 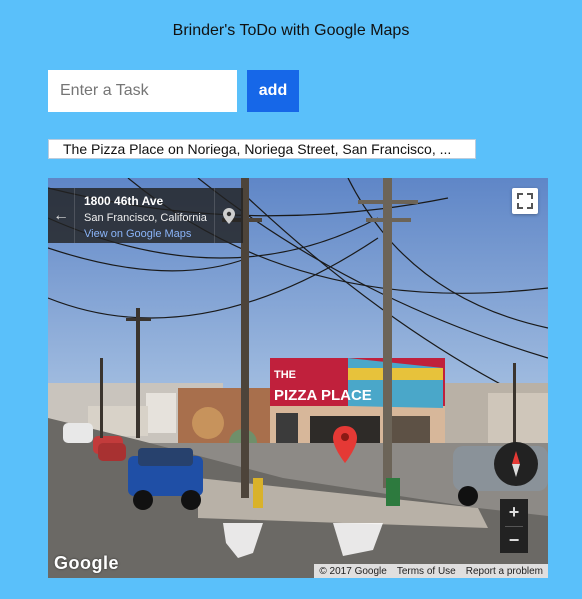 I want to click on view-on-google-maps-link: View on Google Maps, so click(x=145, y=234).